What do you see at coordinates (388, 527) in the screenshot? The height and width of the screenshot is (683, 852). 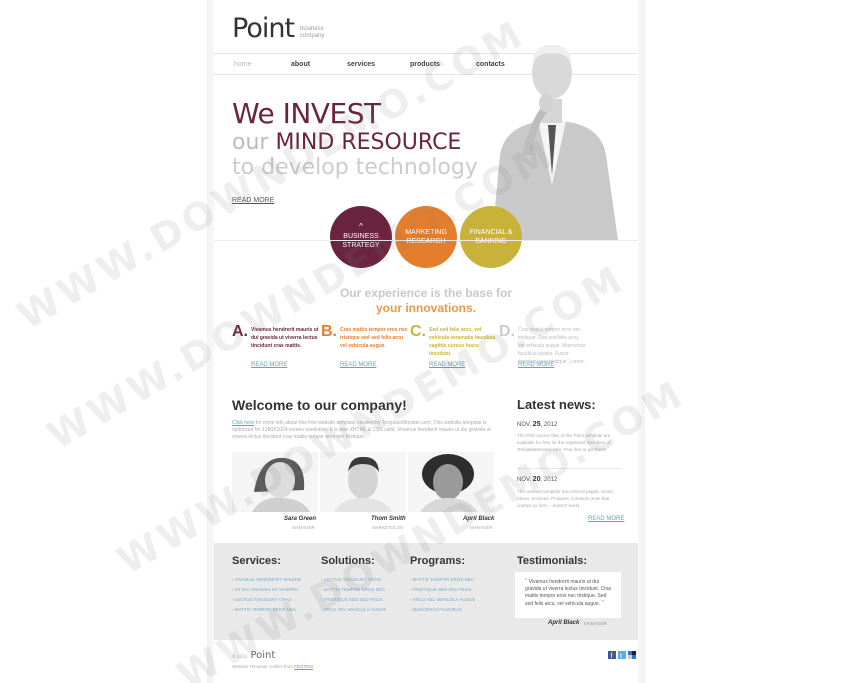 I see `team-role: MARKETOLOG` at bounding box center [388, 527].